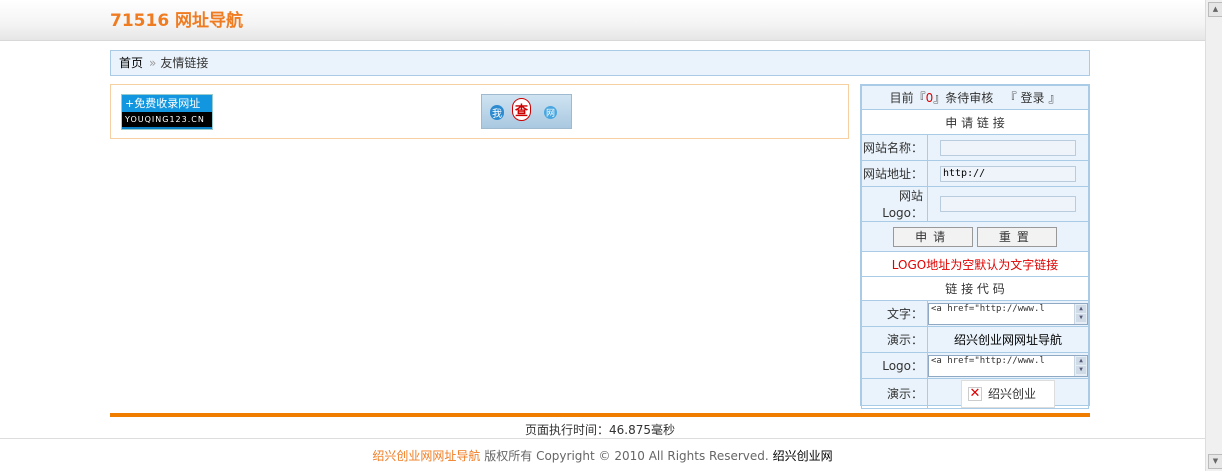 This screenshot has height=471, width=1222. What do you see at coordinates (497, 112) in the screenshot?
I see `logo-part-wo: 我` at bounding box center [497, 112].